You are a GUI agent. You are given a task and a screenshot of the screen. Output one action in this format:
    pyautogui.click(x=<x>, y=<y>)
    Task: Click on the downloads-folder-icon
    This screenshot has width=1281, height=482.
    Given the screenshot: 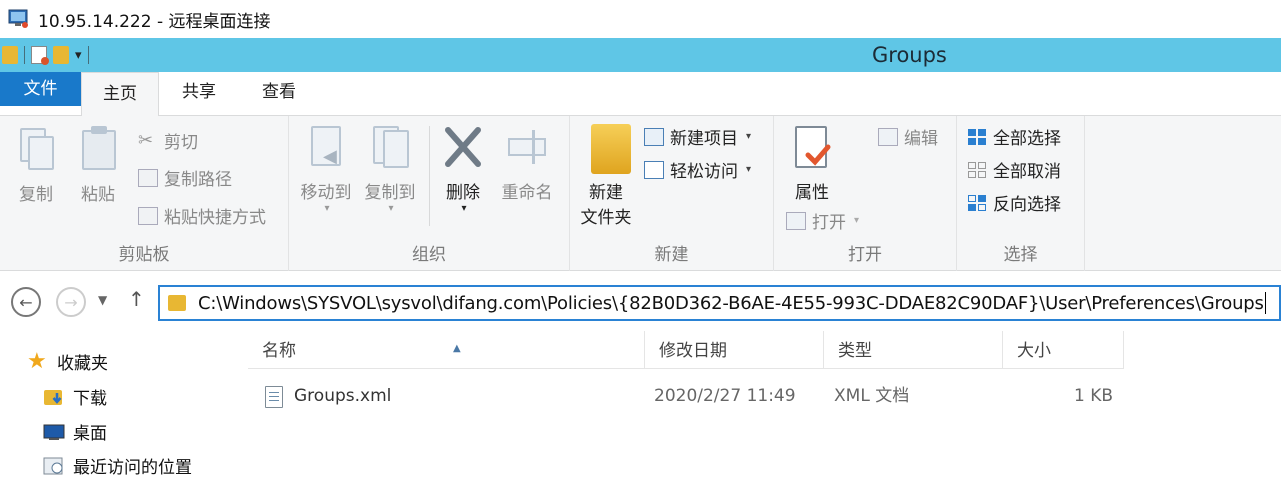 What is the action you would take?
    pyautogui.click(x=54, y=397)
    